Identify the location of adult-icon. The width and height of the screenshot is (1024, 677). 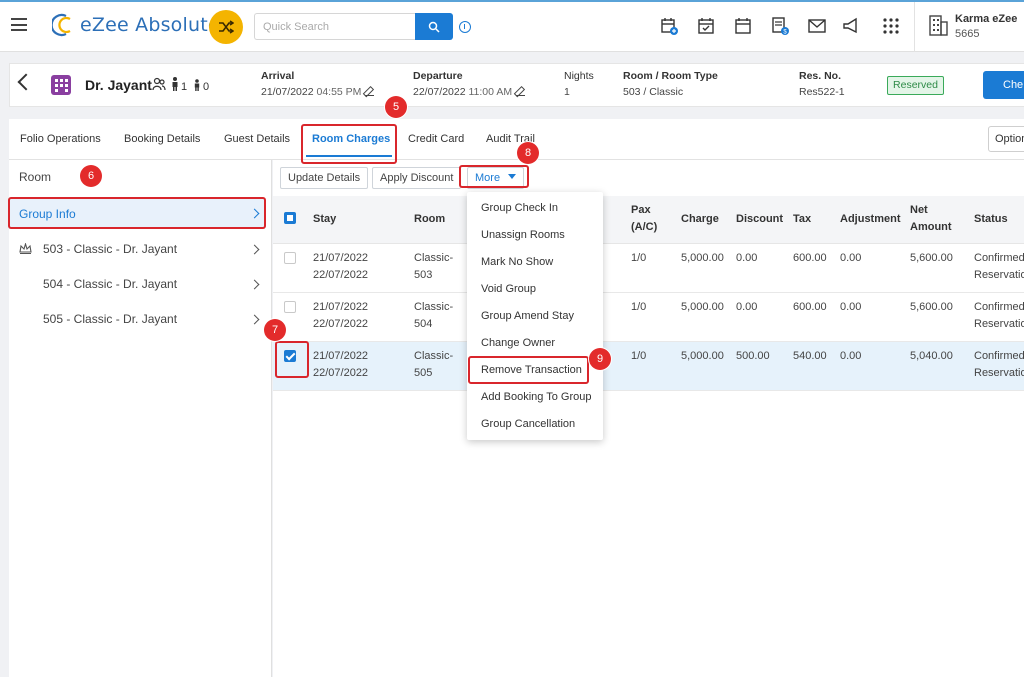
(175, 84).